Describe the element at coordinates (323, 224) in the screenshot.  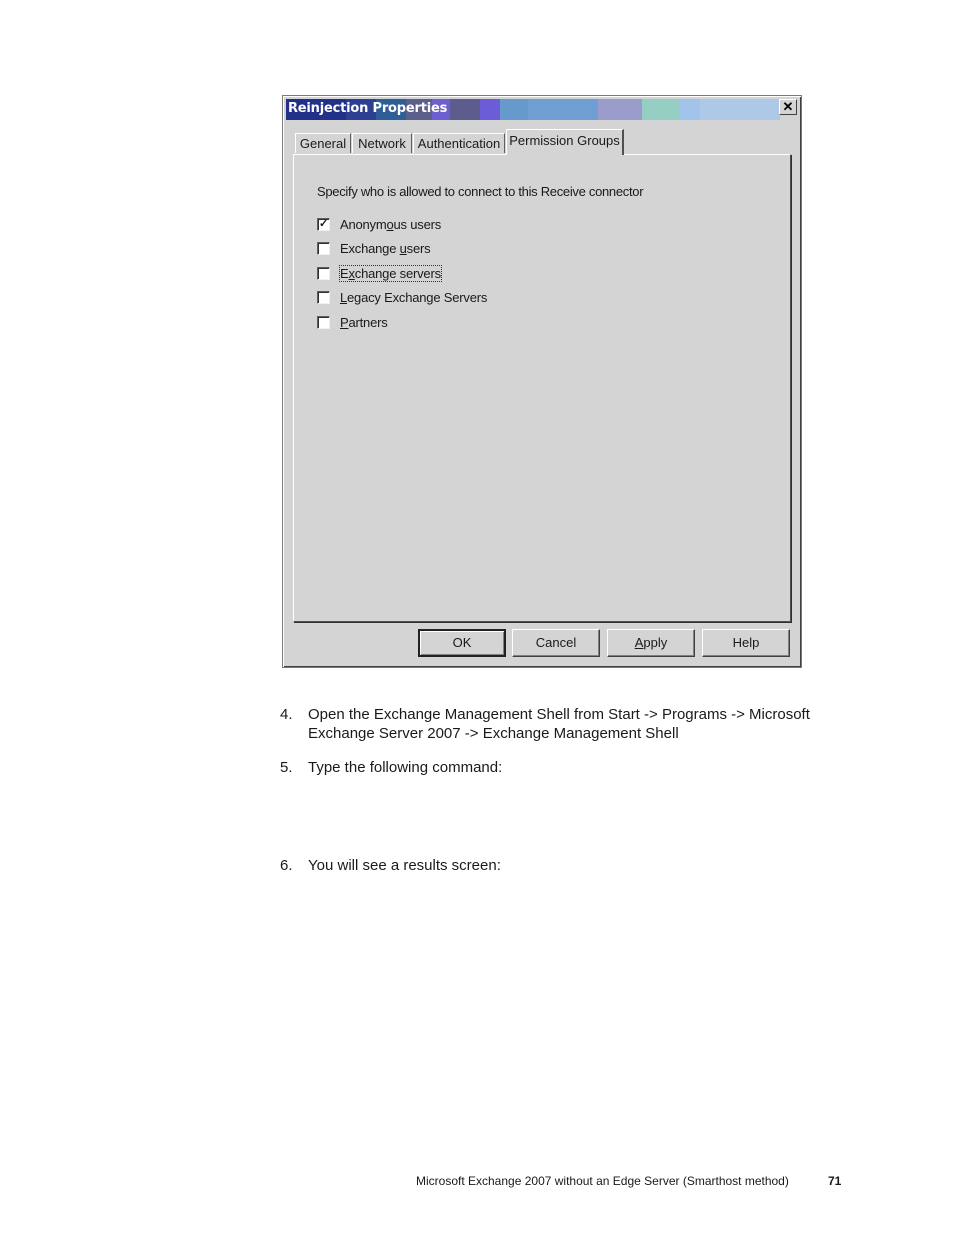
I see `checkbox: ✓` at that location.